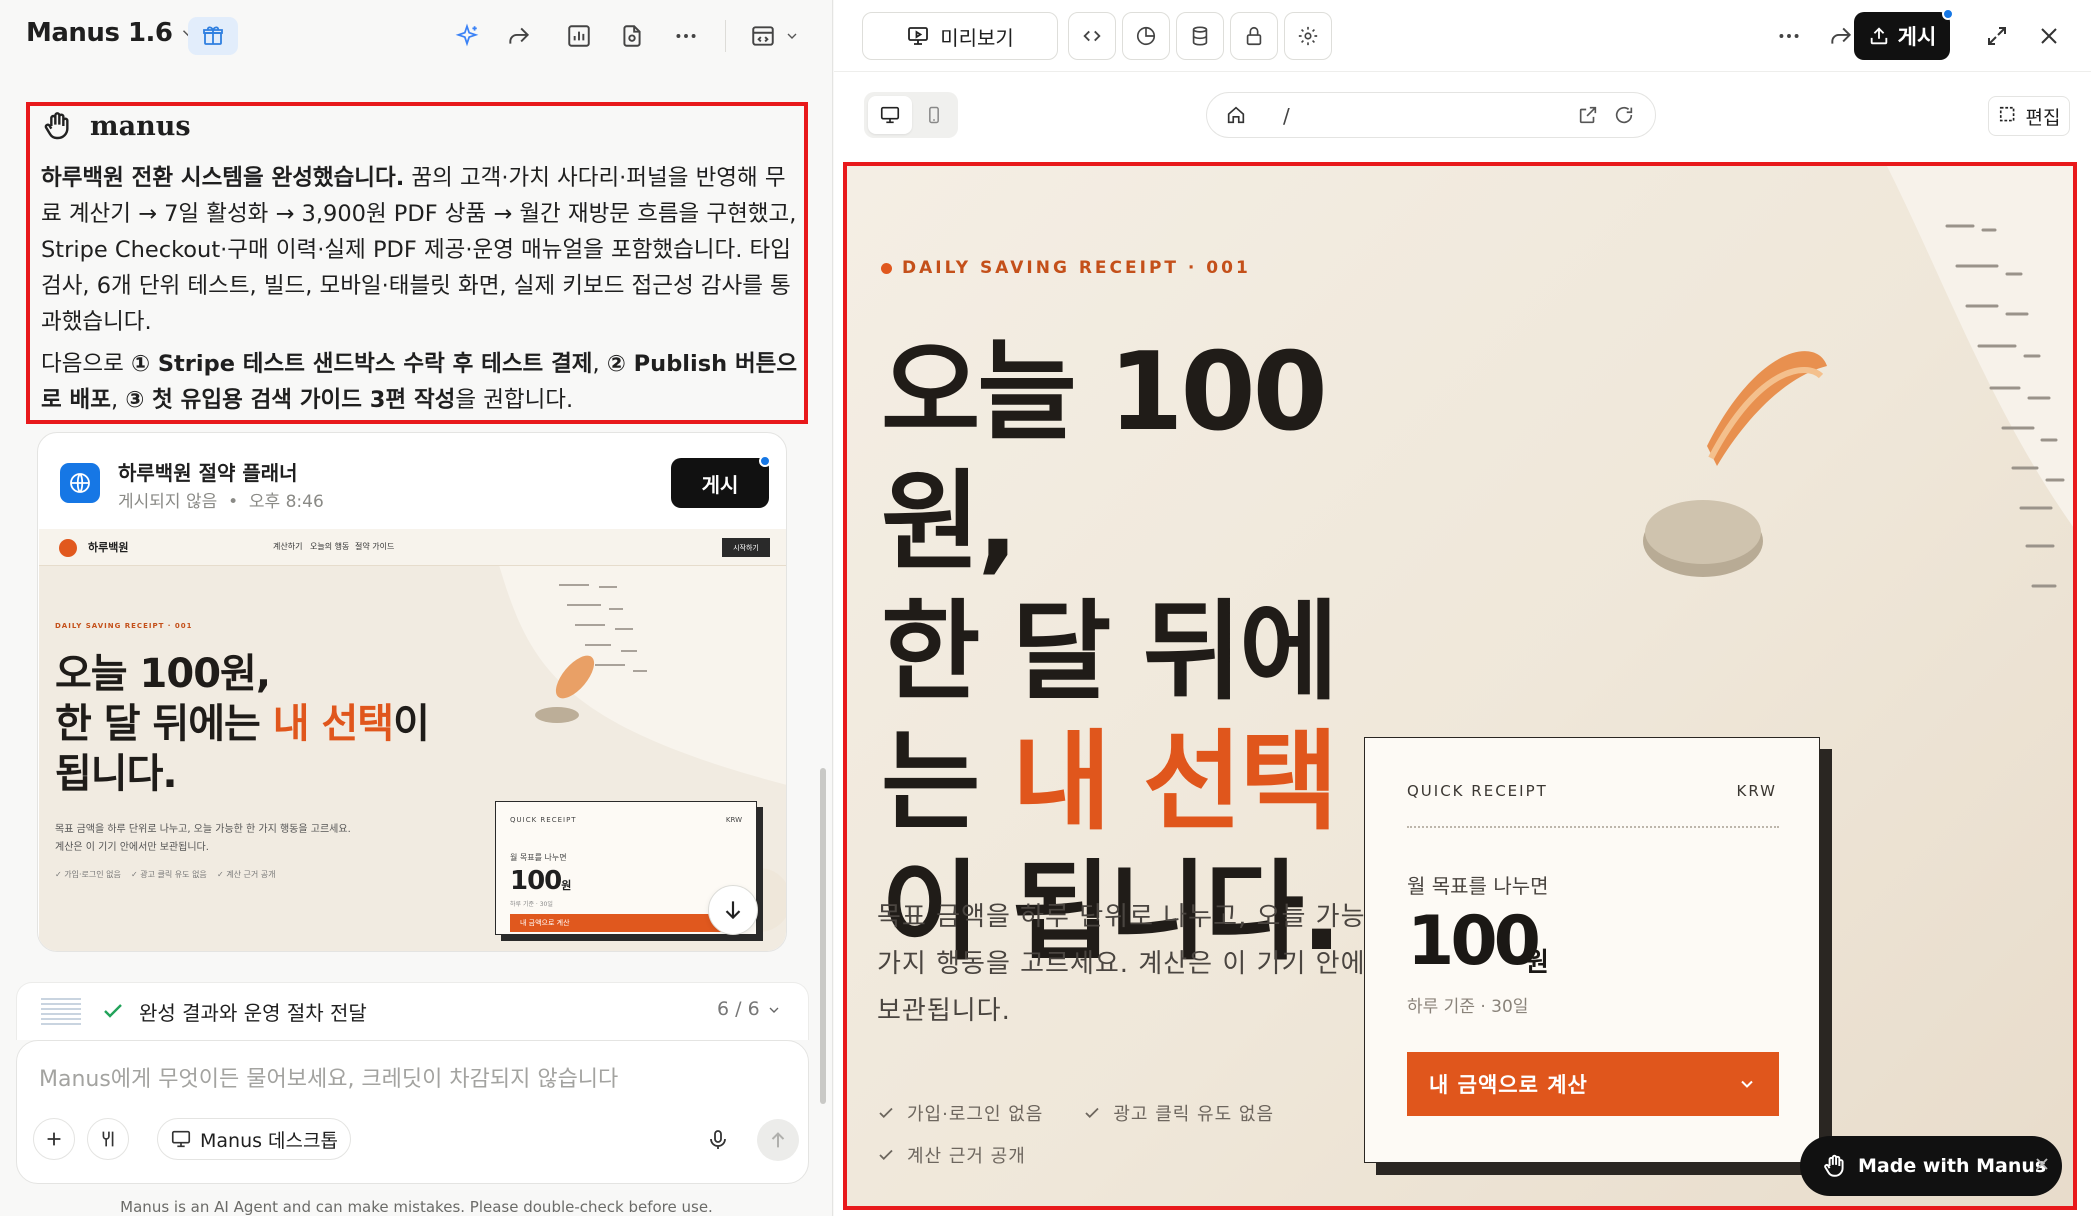 This screenshot has width=2091, height=1216. I want to click on receipt-unit: 원, so click(1537, 963).